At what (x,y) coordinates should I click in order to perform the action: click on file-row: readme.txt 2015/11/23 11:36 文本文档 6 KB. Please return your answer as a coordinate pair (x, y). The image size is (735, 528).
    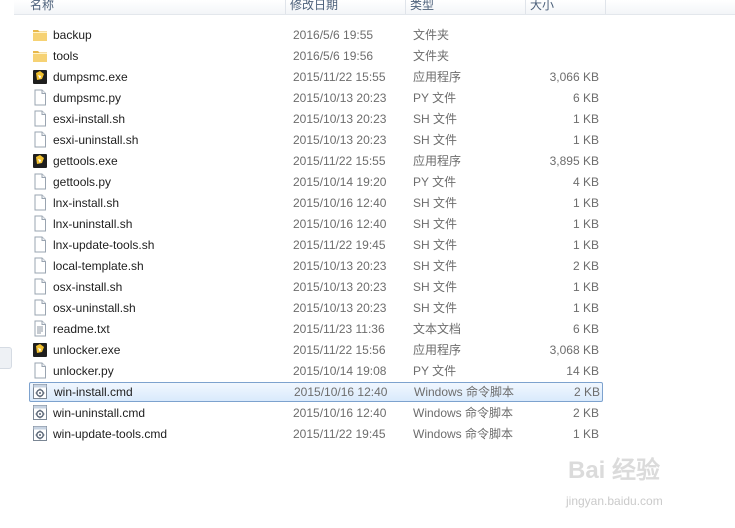
    Looking at the image, I should click on (316, 329).